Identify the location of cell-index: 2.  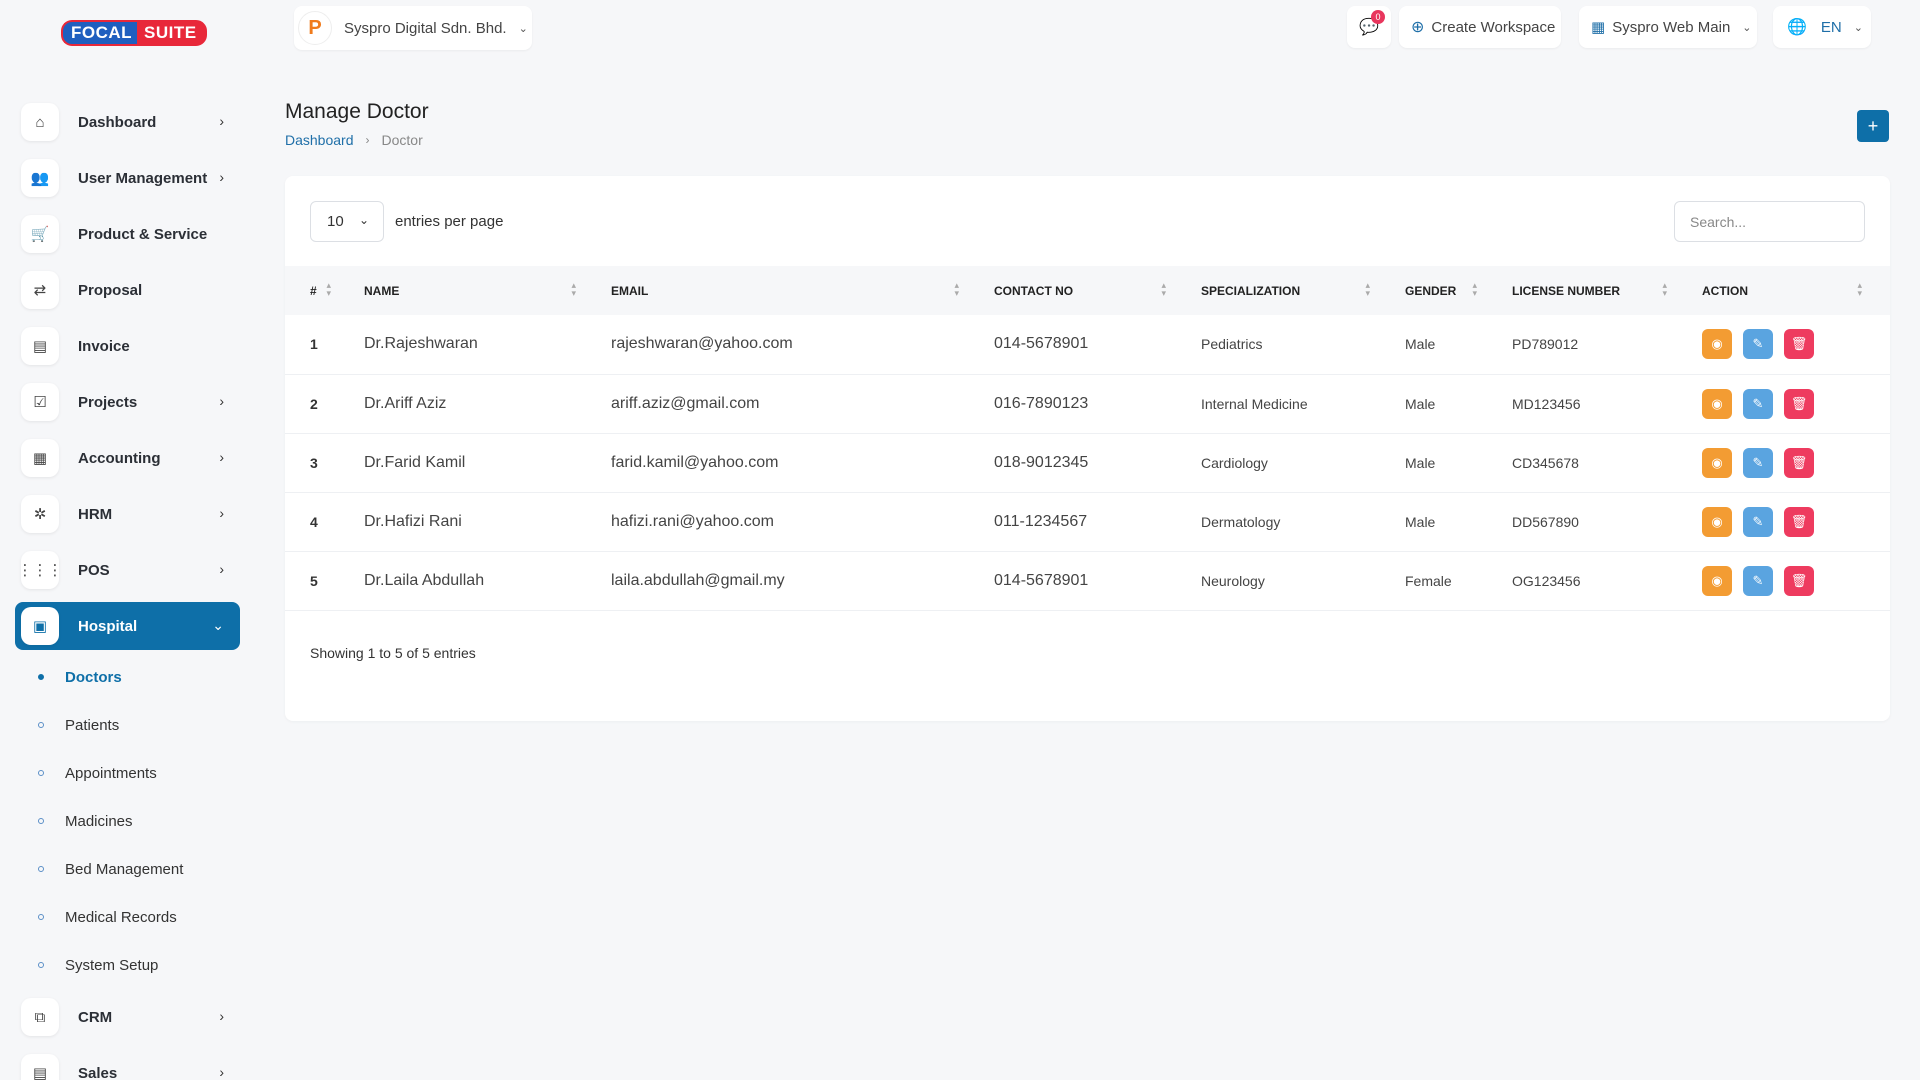
(314, 403).